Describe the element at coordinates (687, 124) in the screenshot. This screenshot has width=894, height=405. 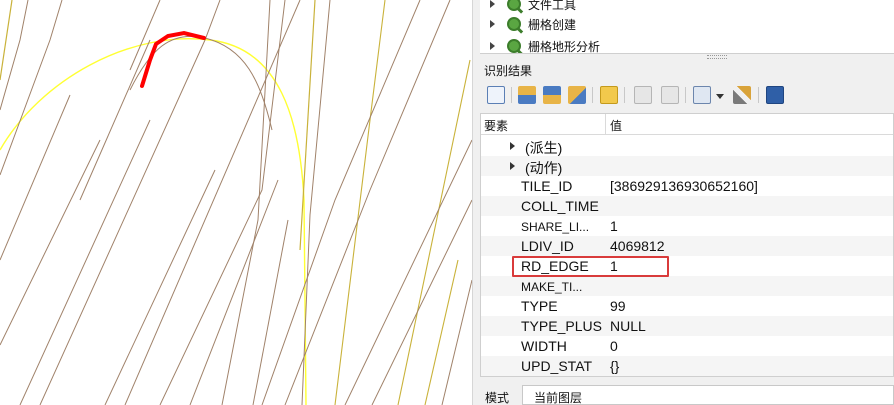
I see `tree-header: 要素 值` at that location.